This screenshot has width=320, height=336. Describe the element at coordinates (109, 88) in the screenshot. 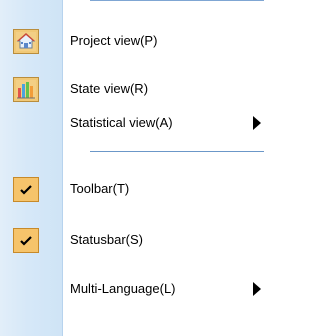

I see `menu-item-label: State view(R)` at that location.